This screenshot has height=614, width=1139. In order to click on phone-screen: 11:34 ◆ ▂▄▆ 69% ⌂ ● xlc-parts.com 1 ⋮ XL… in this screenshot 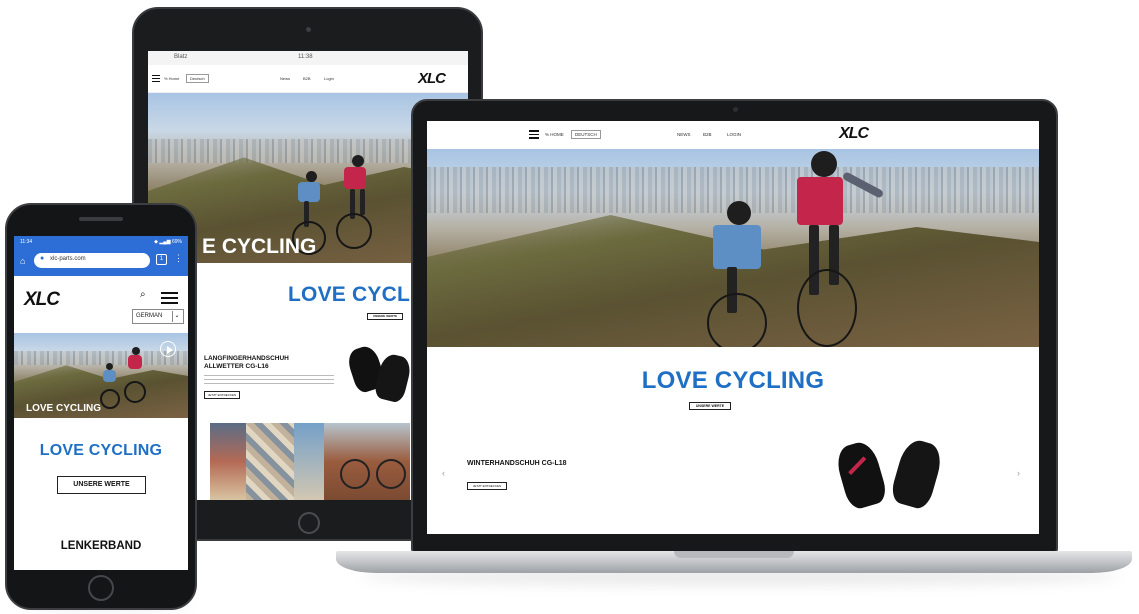, I will do `click(101, 403)`.